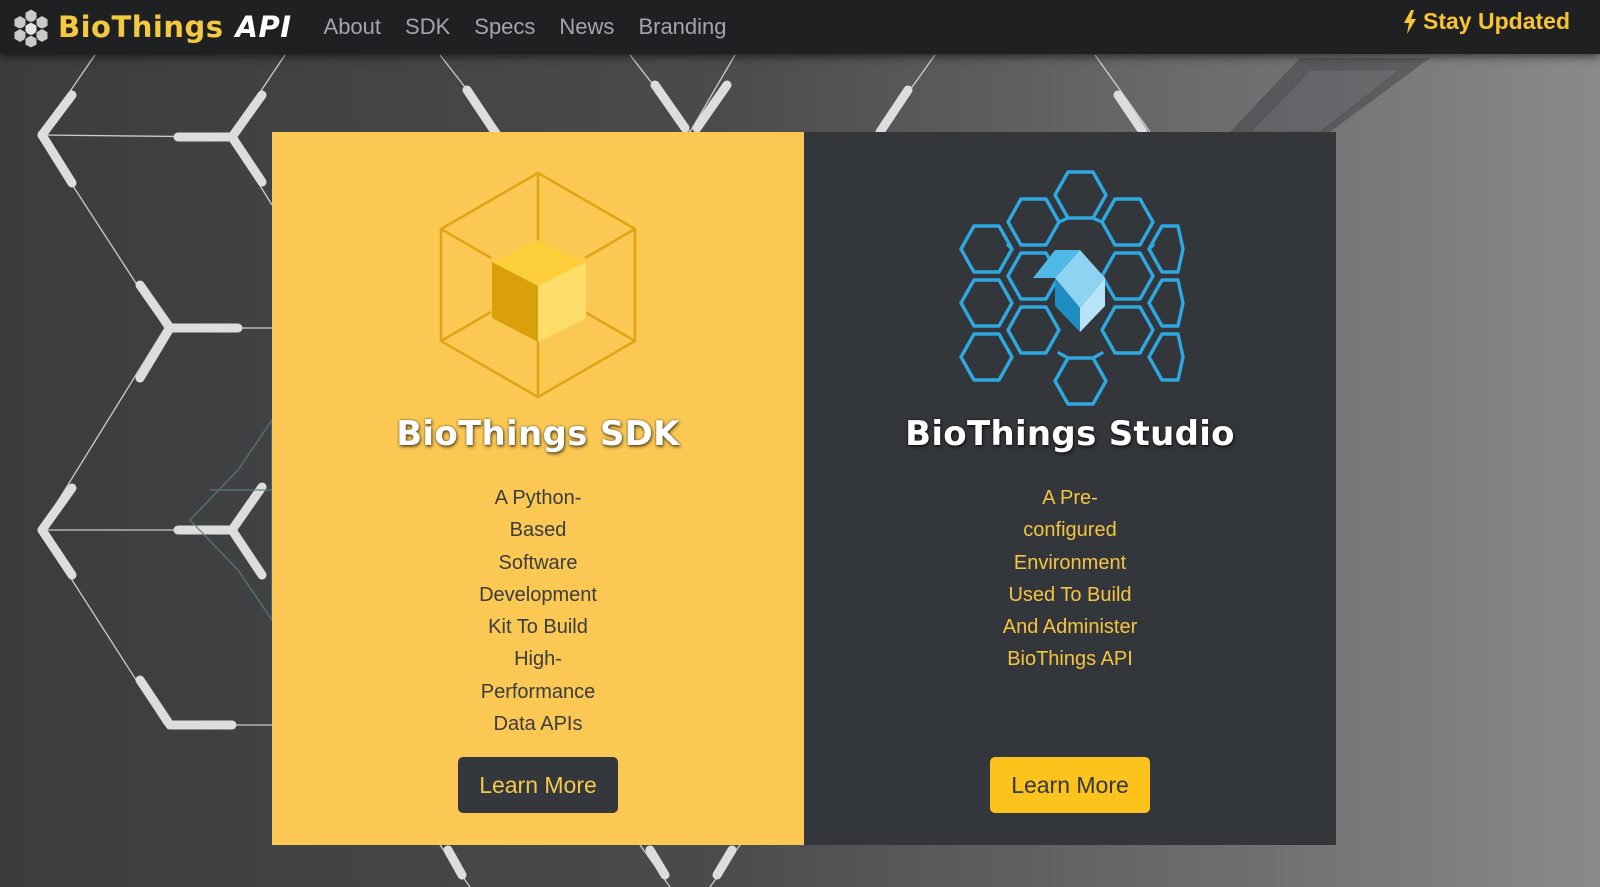 Image resolution: width=1600 pixels, height=887 pixels. I want to click on lightning-bolt-icon, so click(1410, 21).